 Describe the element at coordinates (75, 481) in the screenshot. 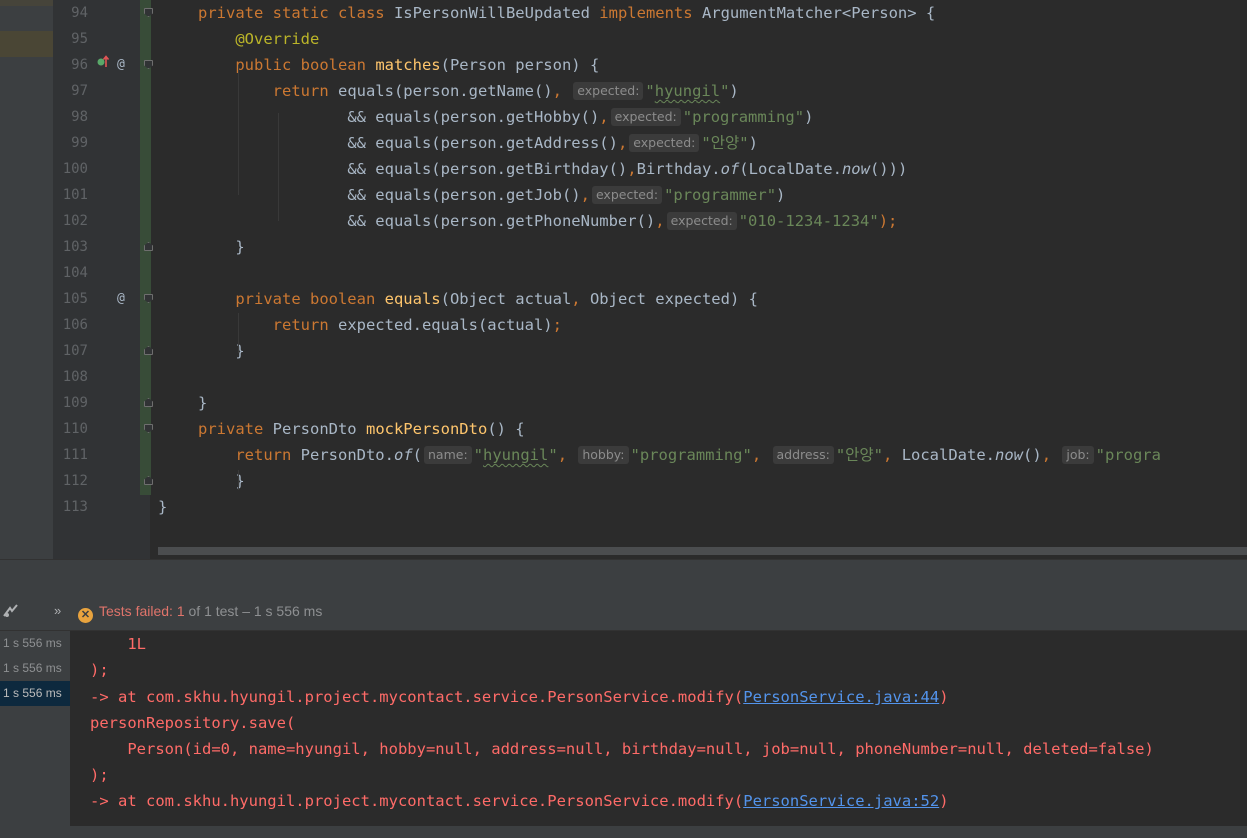

I see `line-number: 112` at that location.